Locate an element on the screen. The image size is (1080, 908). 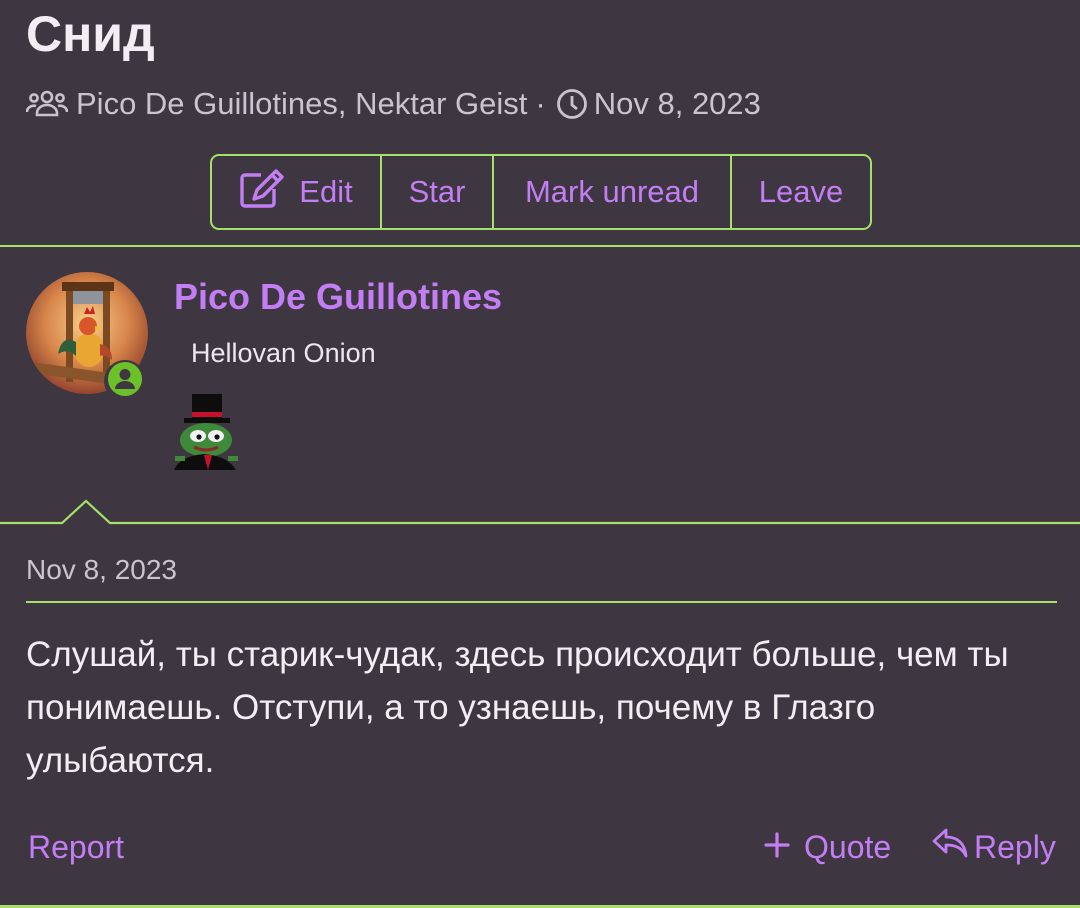
edit-icon is located at coordinates (269, 192).